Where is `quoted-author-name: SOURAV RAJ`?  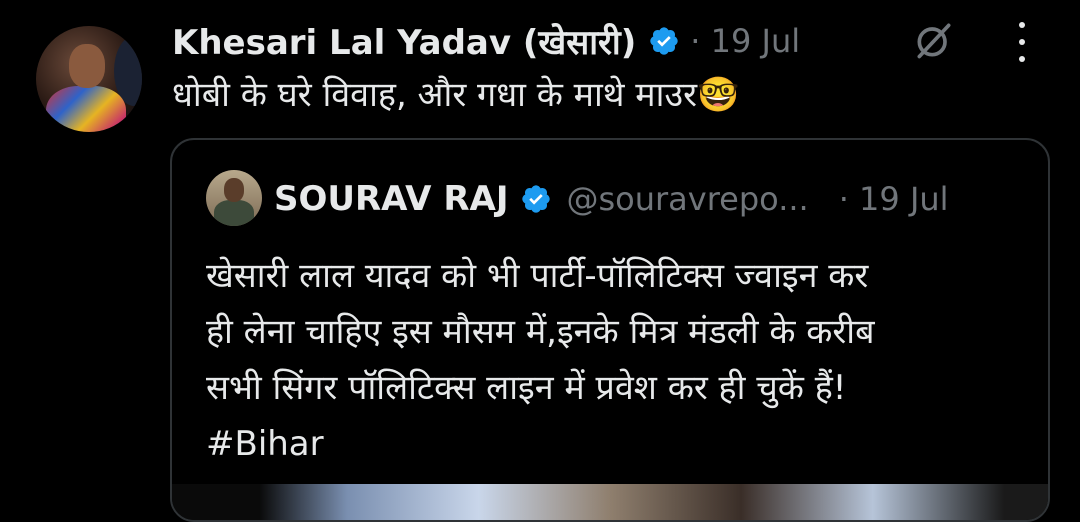
quoted-author-name: SOURAV RAJ is located at coordinates (391, 199).